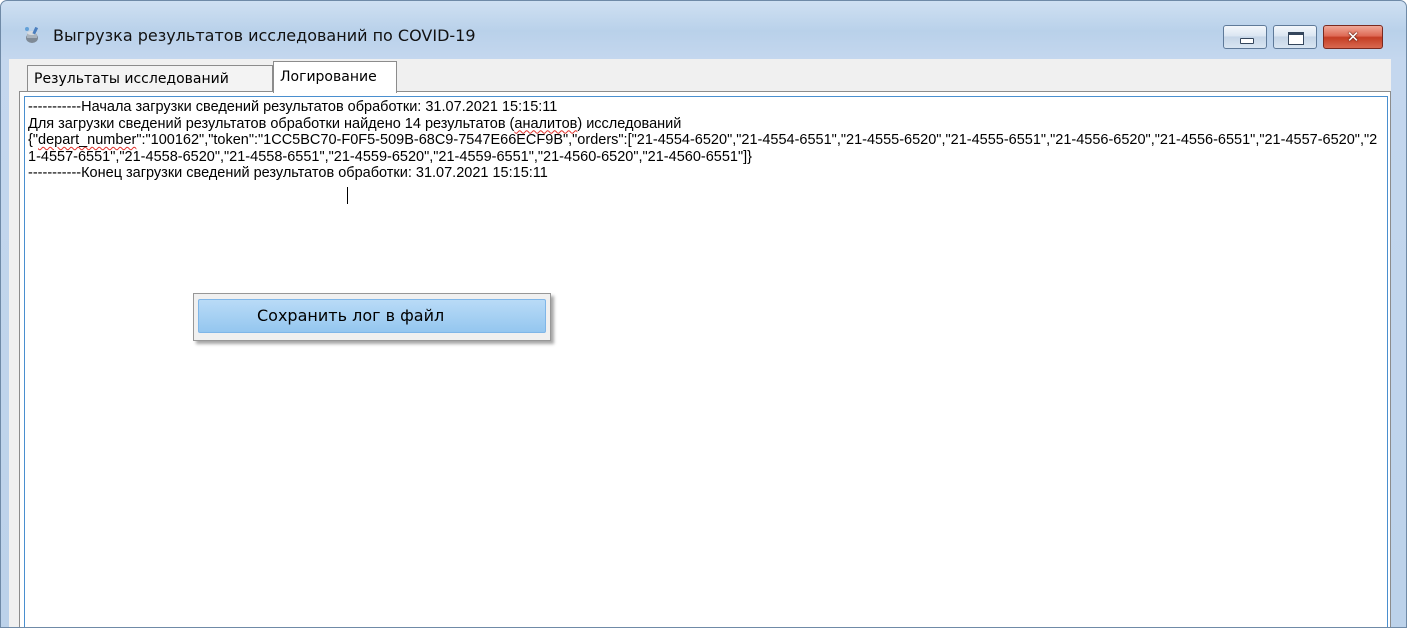 This screenshot has width=1407, height=628. I want to click on close-icon: ✕, so click(1353, 37).